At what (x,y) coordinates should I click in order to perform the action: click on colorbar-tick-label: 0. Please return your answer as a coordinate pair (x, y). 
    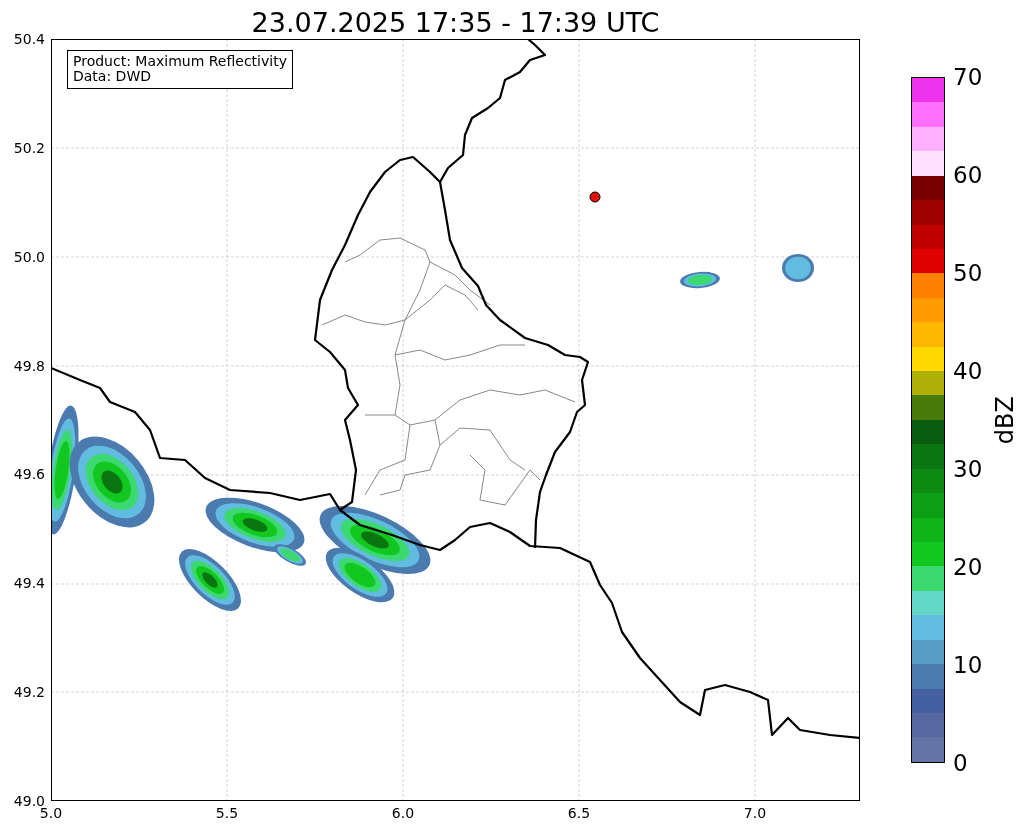
    Looking at the image, I should click on (960, 763).